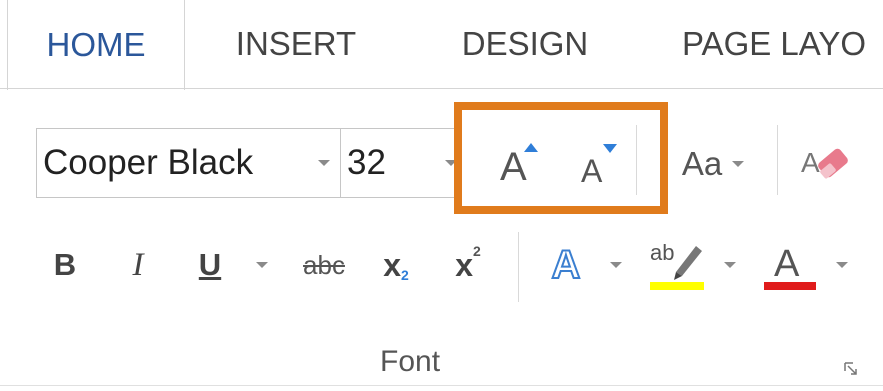  I want to click on italic-label: I, so click(138, 264).